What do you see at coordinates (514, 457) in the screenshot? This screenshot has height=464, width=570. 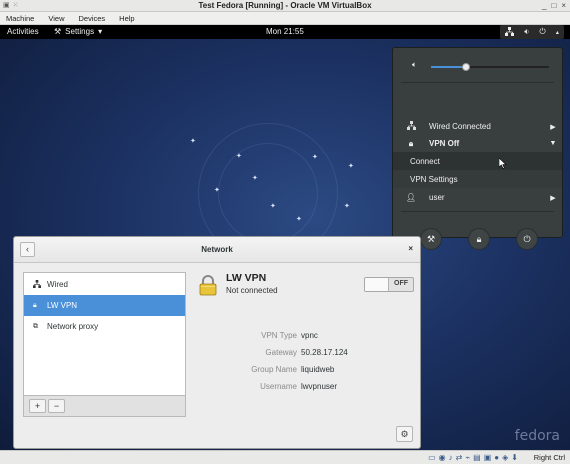 I see `host-key-arrow-icon: ⬇` at bounding box center [514, 457].